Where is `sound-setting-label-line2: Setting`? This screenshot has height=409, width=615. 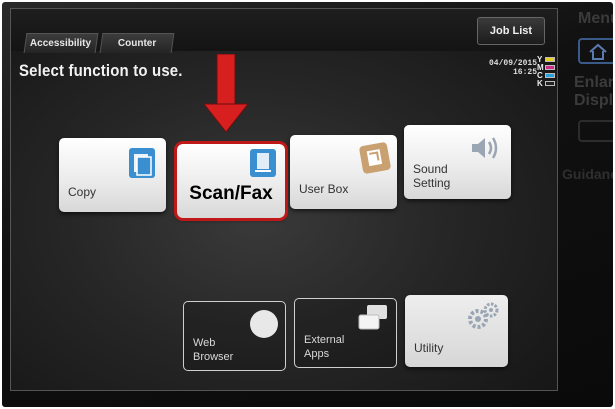
sound-setting-label-line2: Setting is located at coordinates (432, 183).